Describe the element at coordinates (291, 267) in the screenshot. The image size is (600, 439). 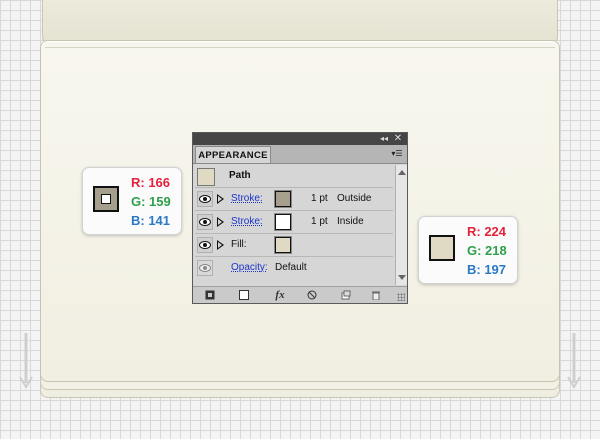
I see `opacity-value: Default` at that location.